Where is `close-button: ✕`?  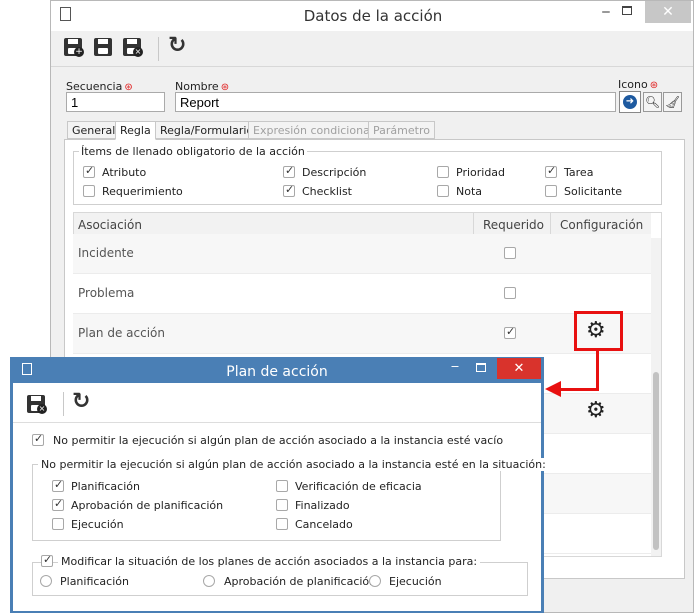
close-button: ✕ is located at coordinates (668, 12).